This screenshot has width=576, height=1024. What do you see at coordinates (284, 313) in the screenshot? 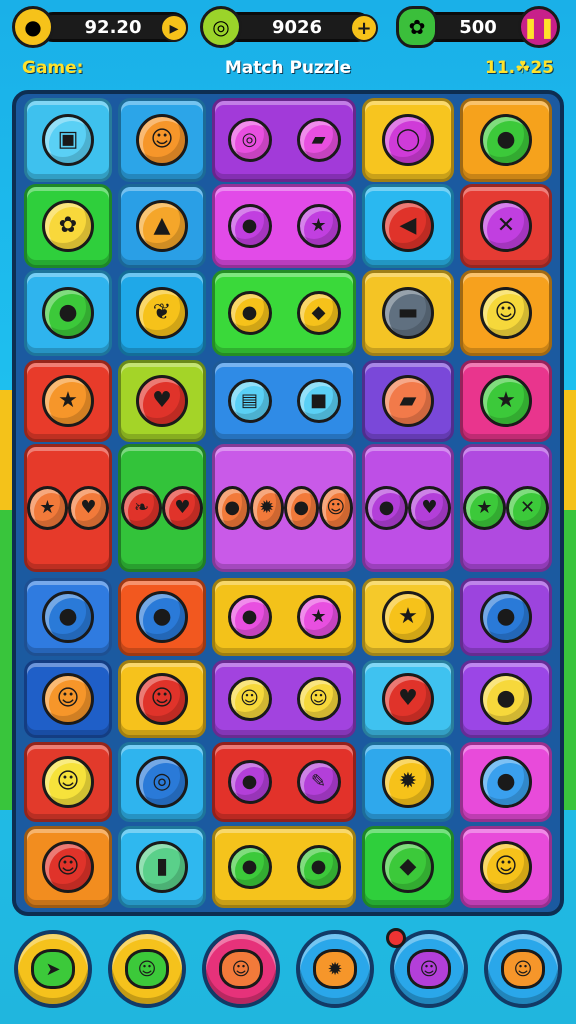
I see `board-tile: ● ◆` at bounding box center [284, 313].